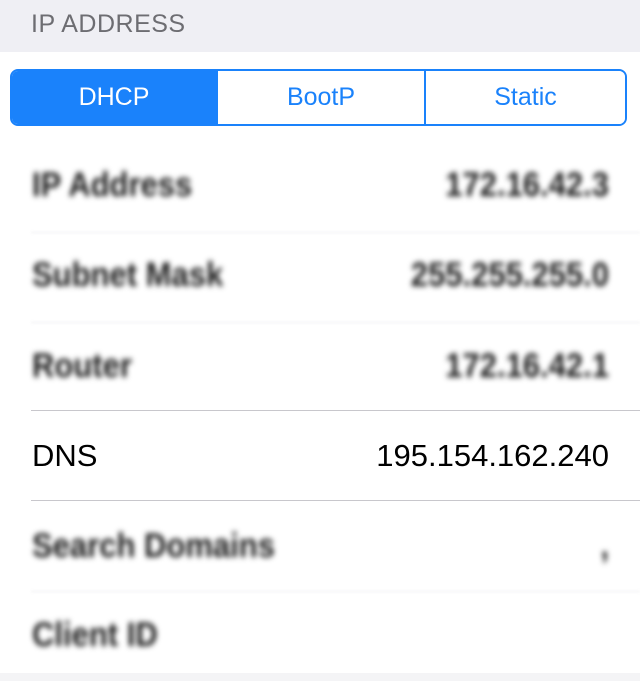 The image size is (640, 681). I want to click on row-label: Search Domains, so click(153, 545).